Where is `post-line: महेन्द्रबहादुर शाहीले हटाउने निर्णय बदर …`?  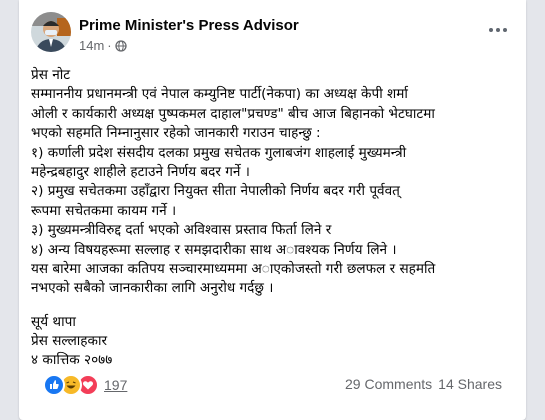 post-line: महेन्द्रबहादुर शाहीले हटाउने निर्णय बदर … is located at coordinates (140, 171).